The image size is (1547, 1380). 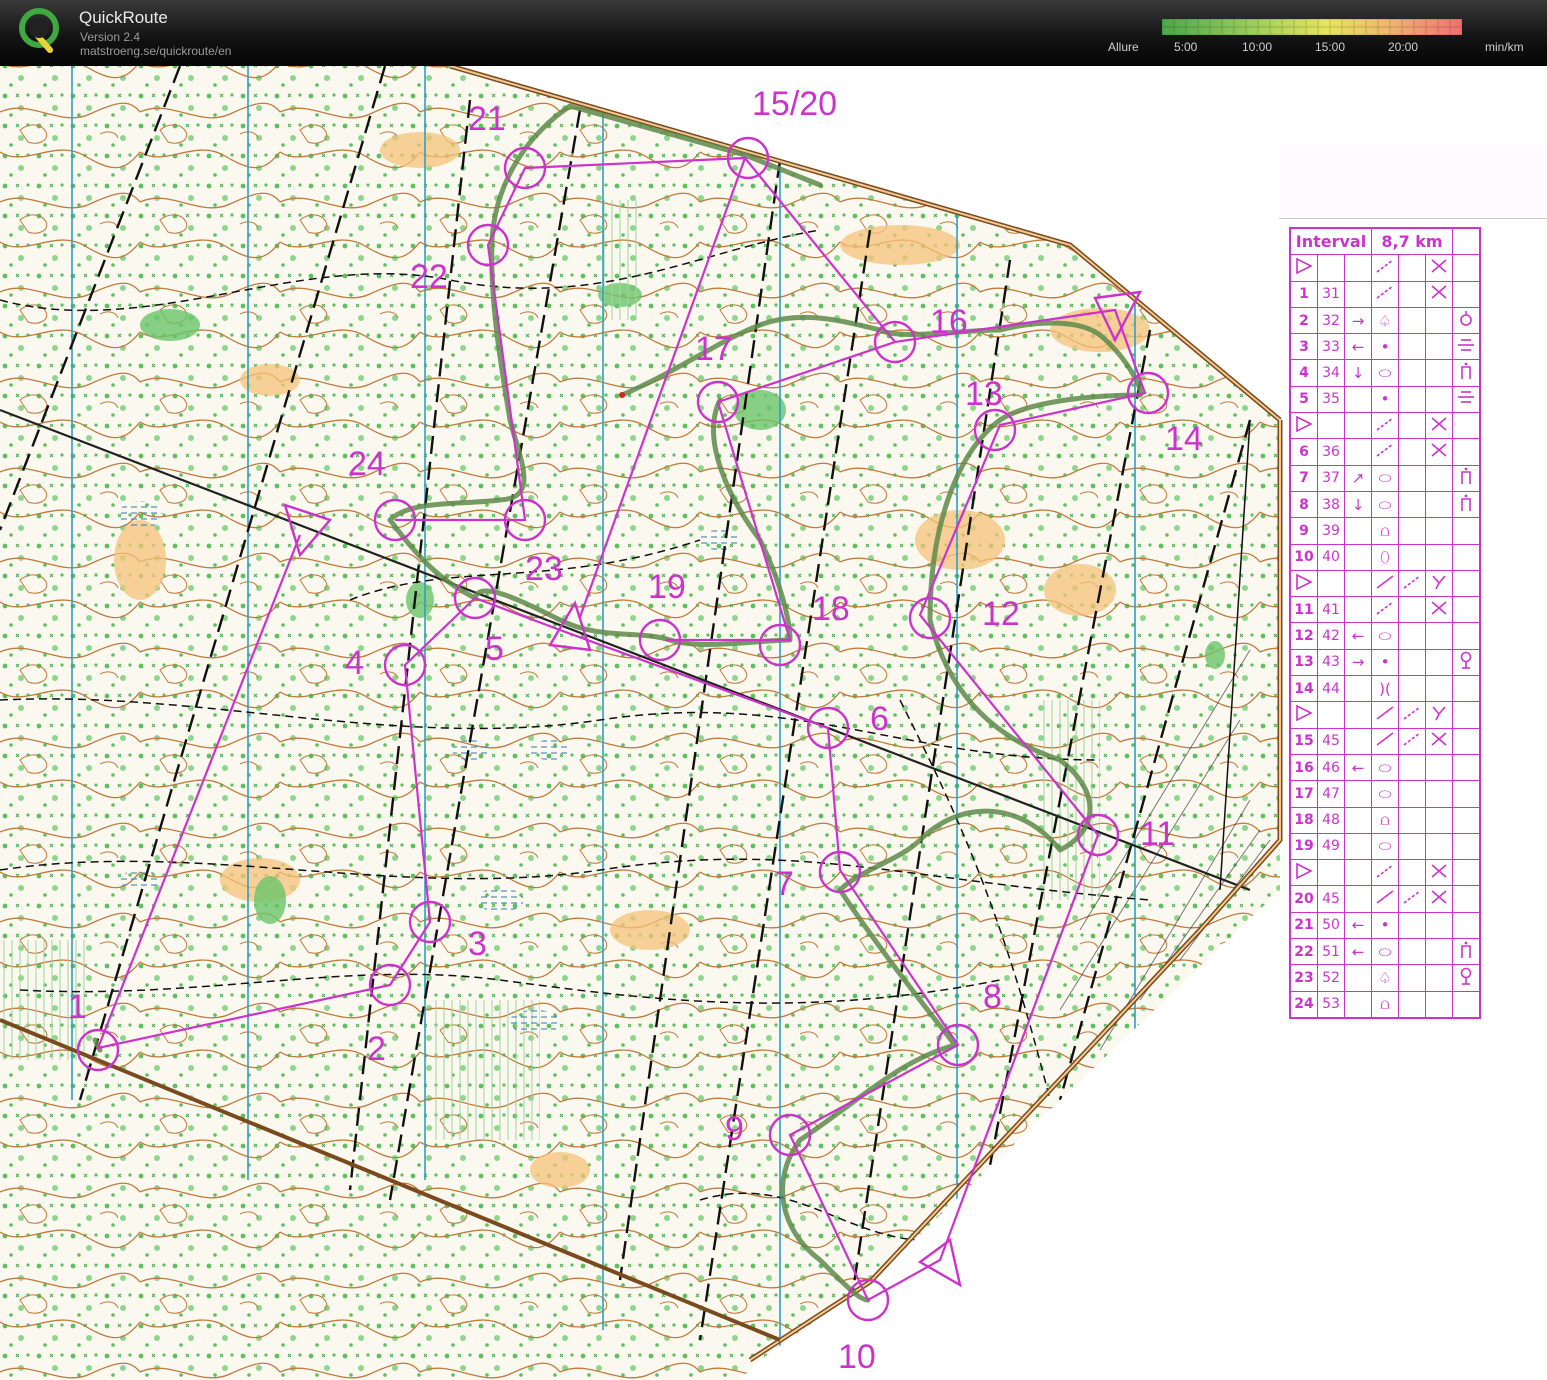 I want to click on control-label-4: 4, so click(x=354, y=663).